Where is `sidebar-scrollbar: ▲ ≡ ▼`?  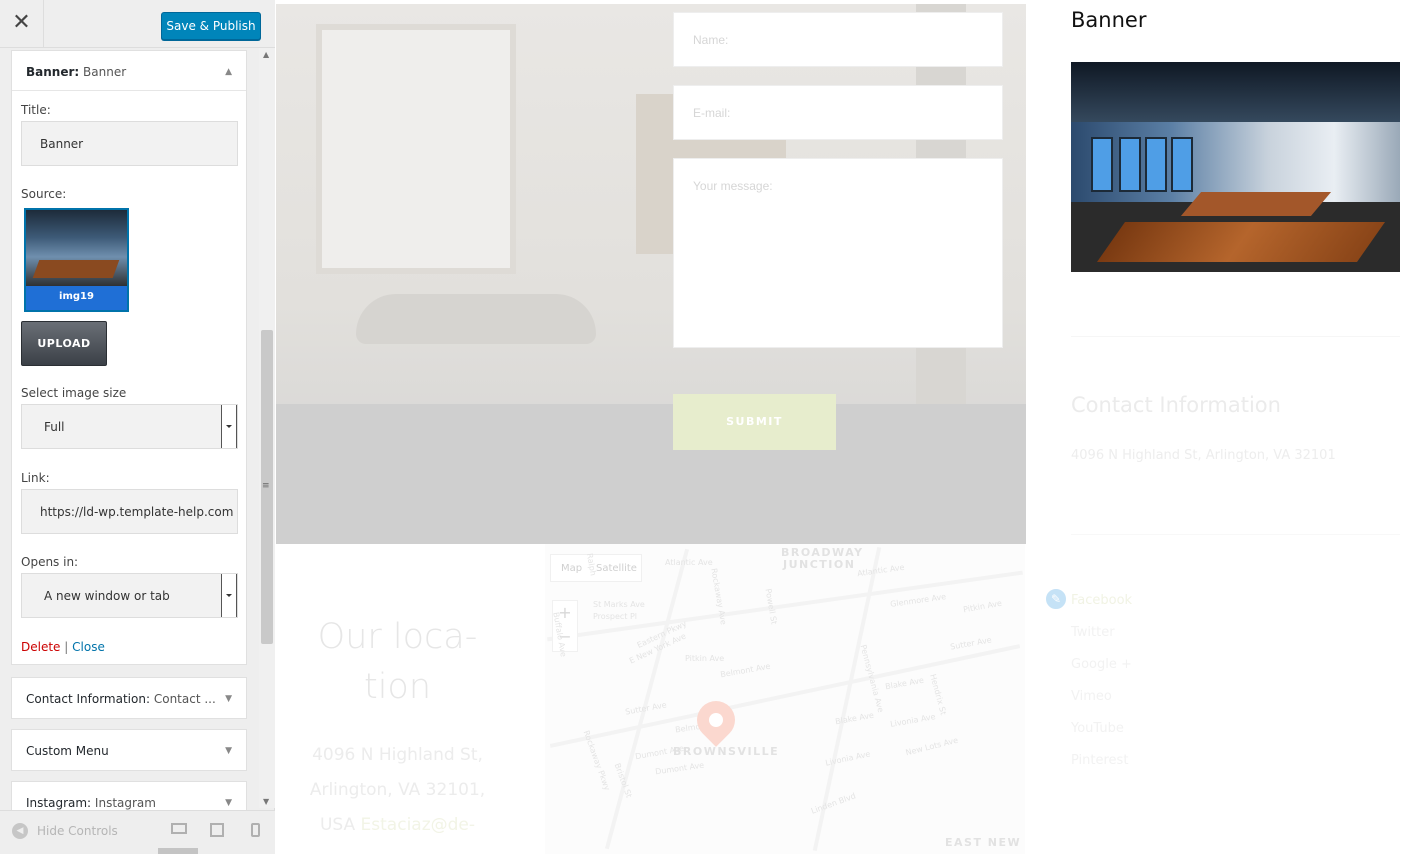 sidebar-scrollbar: ▲ ≡ ▼ is located at coordinates (267, 428).